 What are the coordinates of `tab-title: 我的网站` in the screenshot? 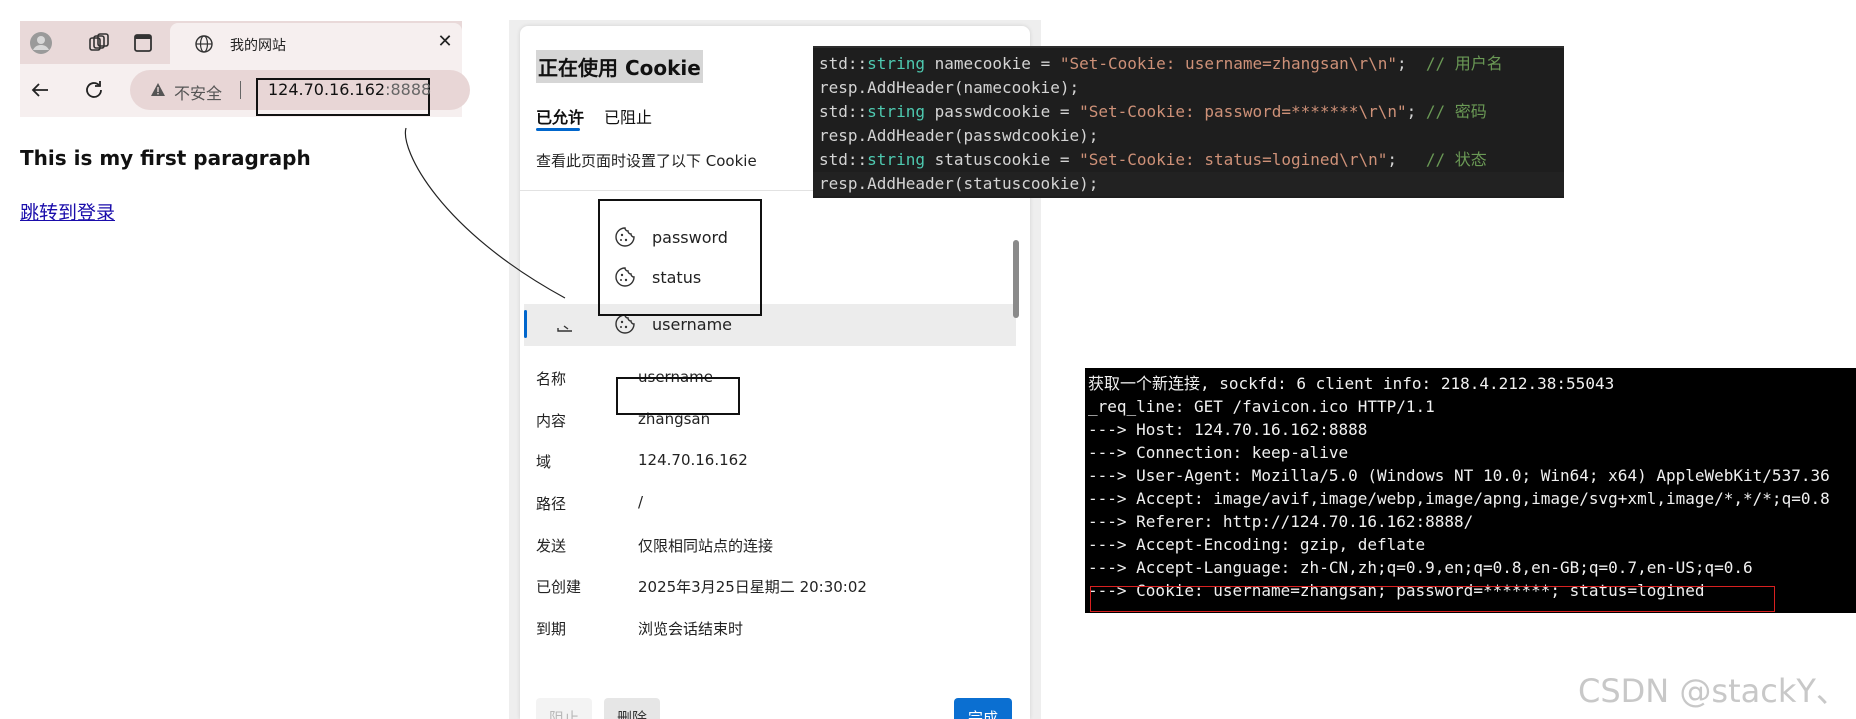 It's located at (258, 46).